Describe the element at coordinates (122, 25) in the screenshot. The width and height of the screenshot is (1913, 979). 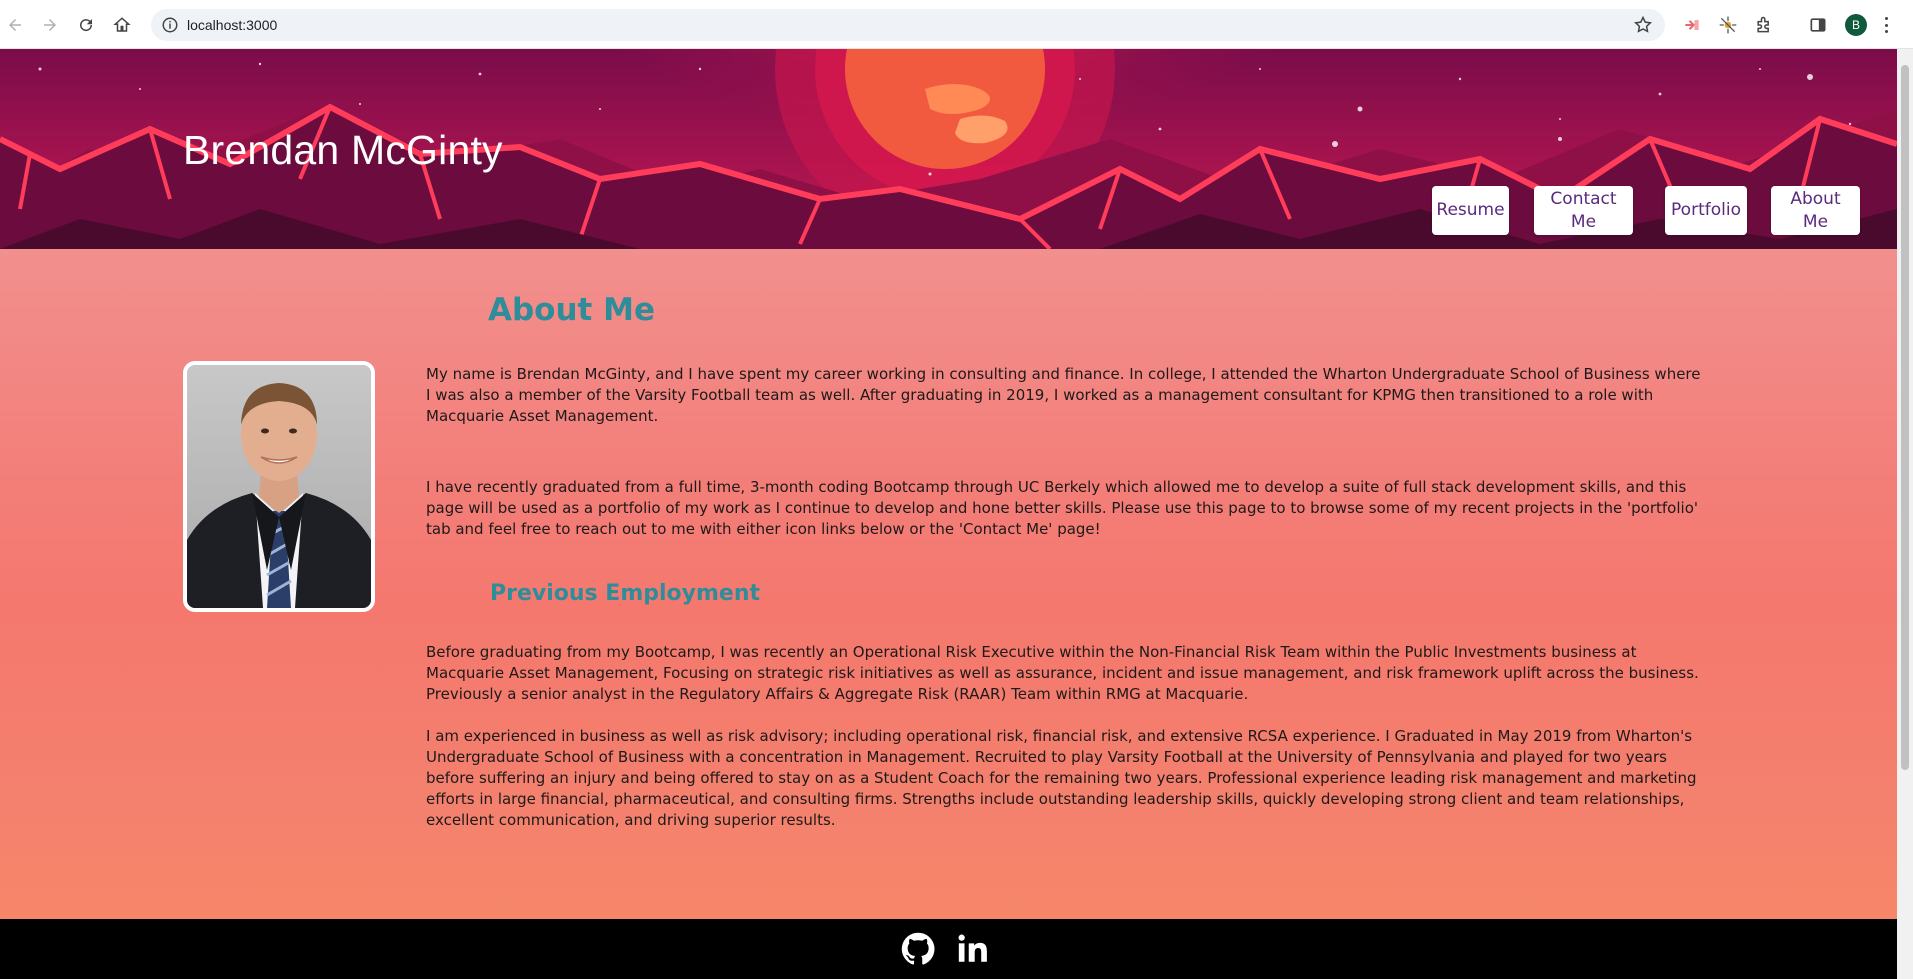
I see `home-icon` at that location.